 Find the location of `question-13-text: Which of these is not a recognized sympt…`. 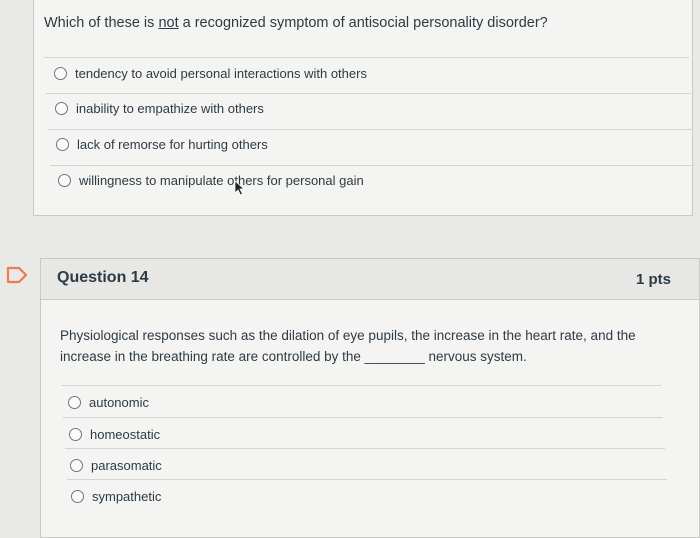

question-13-text: Which of these is not a recognized sympt… is located at coordinates (296, 23).